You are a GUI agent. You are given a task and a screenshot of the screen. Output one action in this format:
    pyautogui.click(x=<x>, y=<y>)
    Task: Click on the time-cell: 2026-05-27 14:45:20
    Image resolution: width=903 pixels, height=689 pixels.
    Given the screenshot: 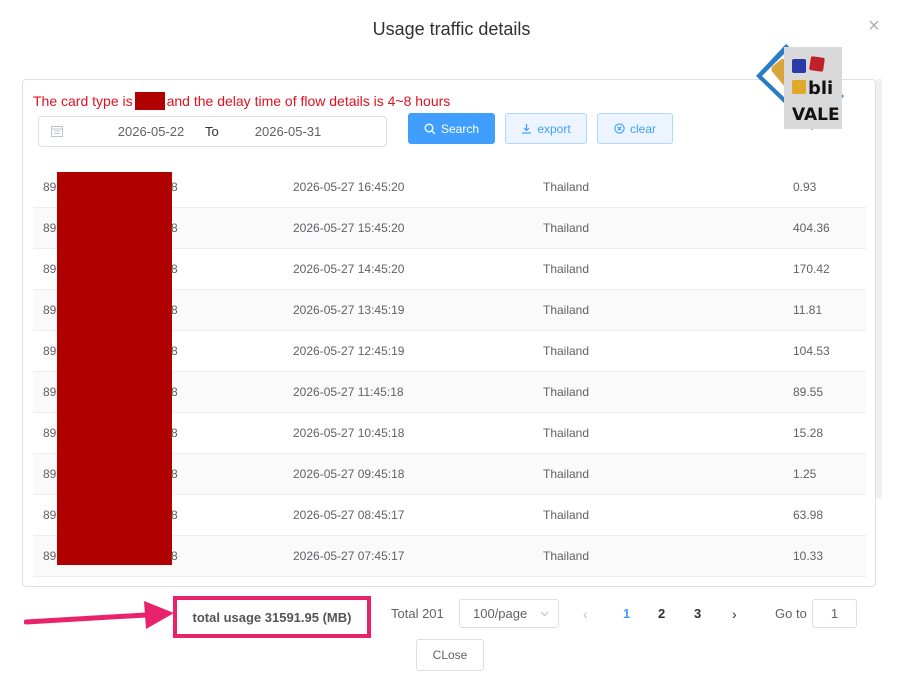 What is the action you would take?
    pyautogui.click(x=349, y=269)
    